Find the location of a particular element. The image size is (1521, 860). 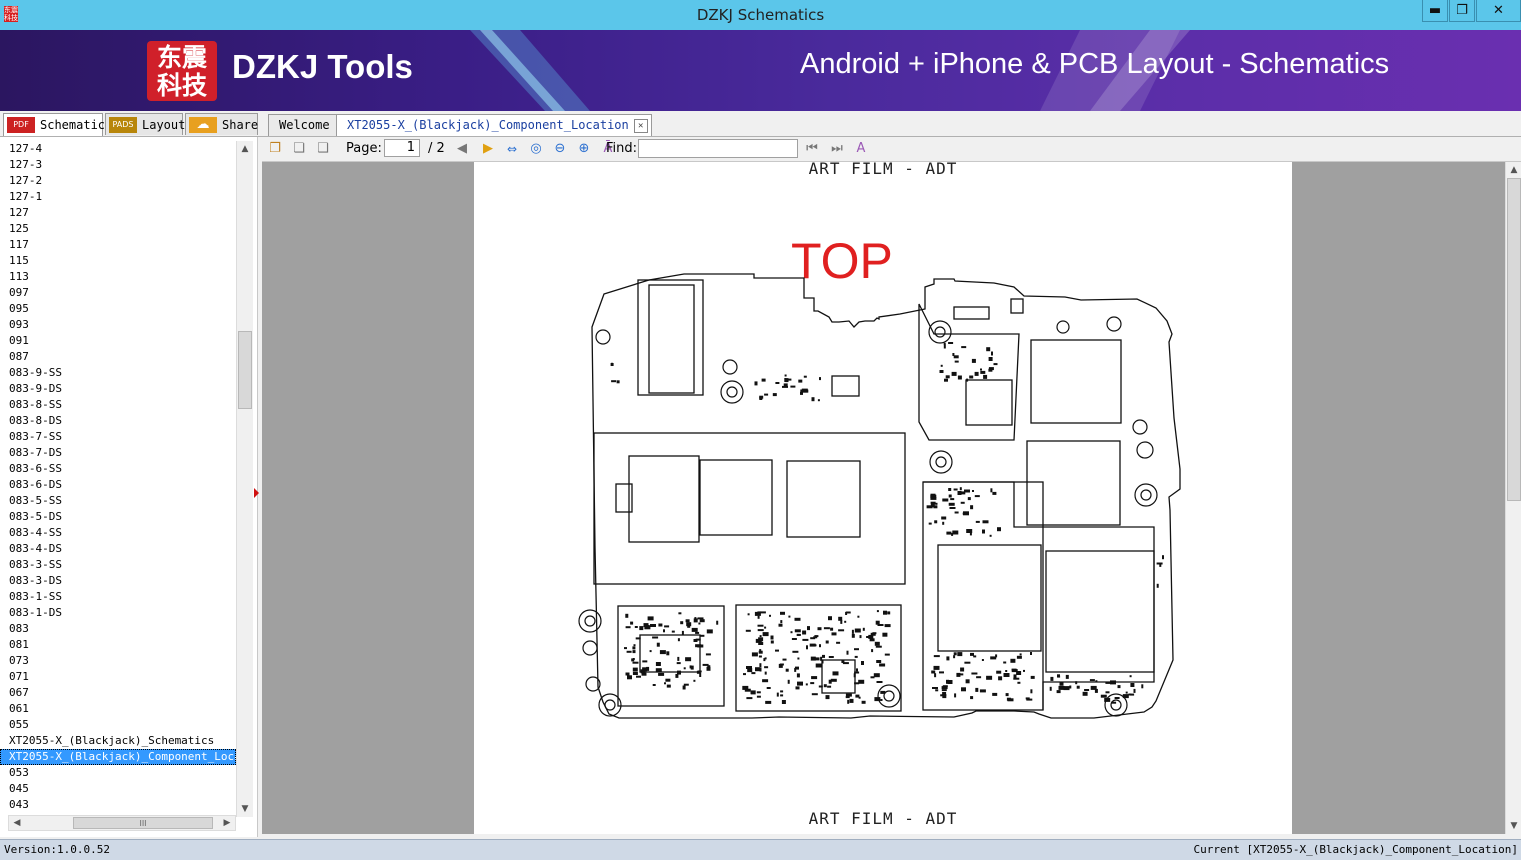

tree-item: 091 is located at coordinates (118, 341).